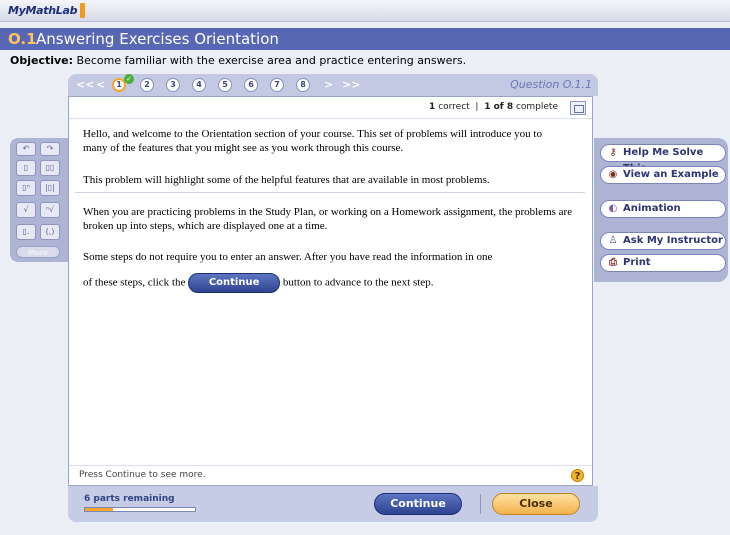 This screenshot has height=535, width=730. What do you see at coordinates (26, 232) in the screenshot?
I see `decimal-icon: ▯.` at bounding box center [26, 232].